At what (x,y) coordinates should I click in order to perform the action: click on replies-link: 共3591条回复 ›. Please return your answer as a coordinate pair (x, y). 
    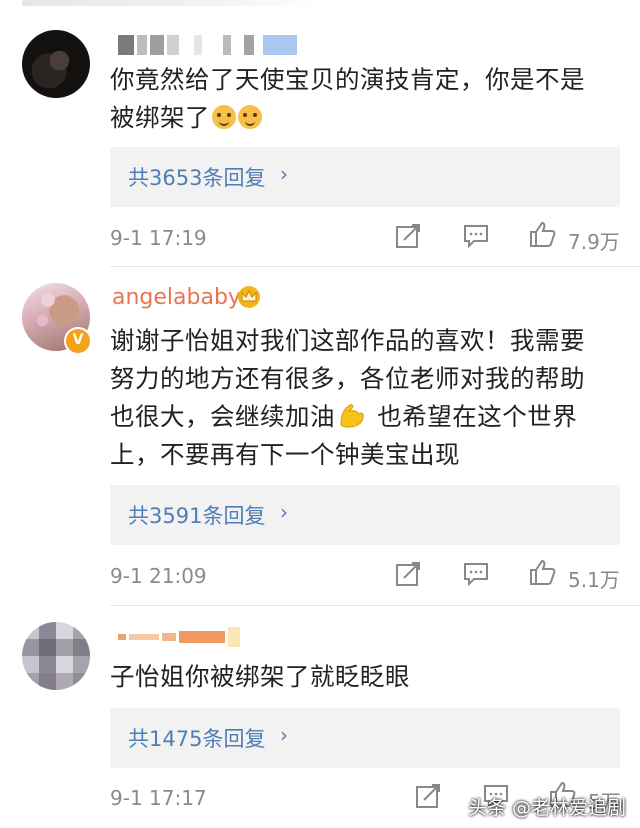
    Looking at the image, I should click on (365, 515).